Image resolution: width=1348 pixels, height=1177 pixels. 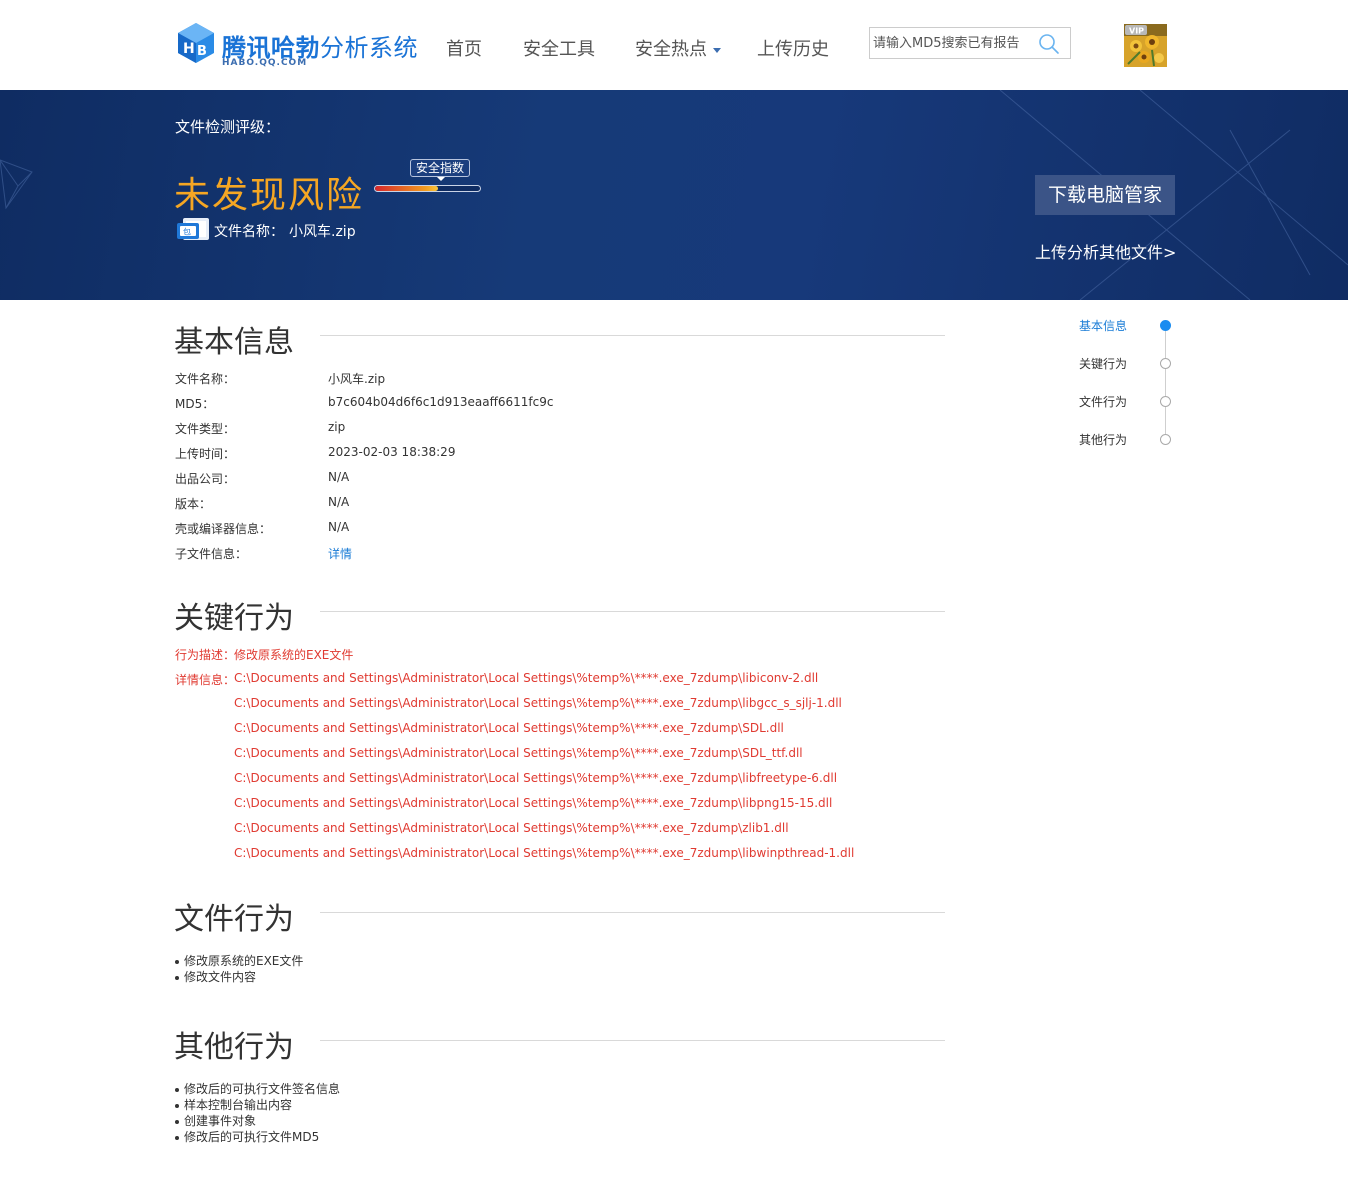 What do you see at coordinates (202, 51) in the screenshot?
I see `svg-text: B` at bounding box center [202, 51].